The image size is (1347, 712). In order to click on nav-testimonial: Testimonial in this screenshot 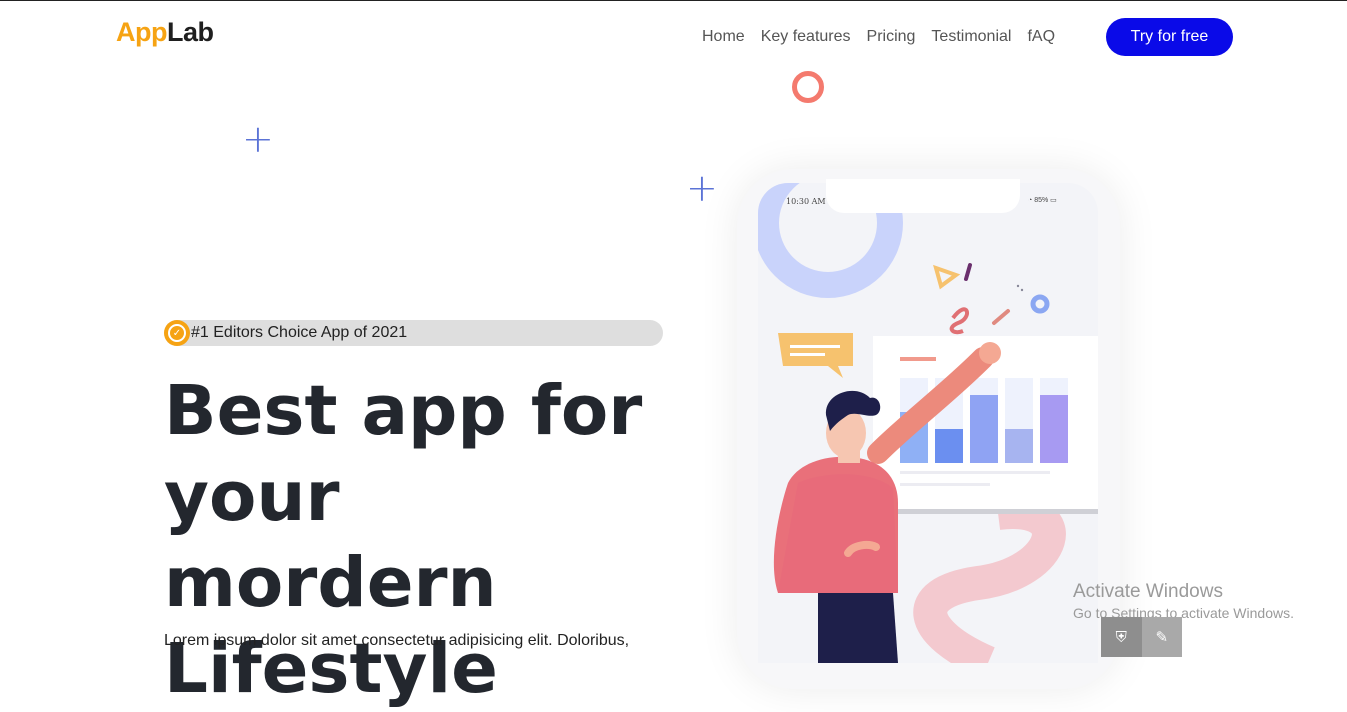, I will do `click(971, 37)`.